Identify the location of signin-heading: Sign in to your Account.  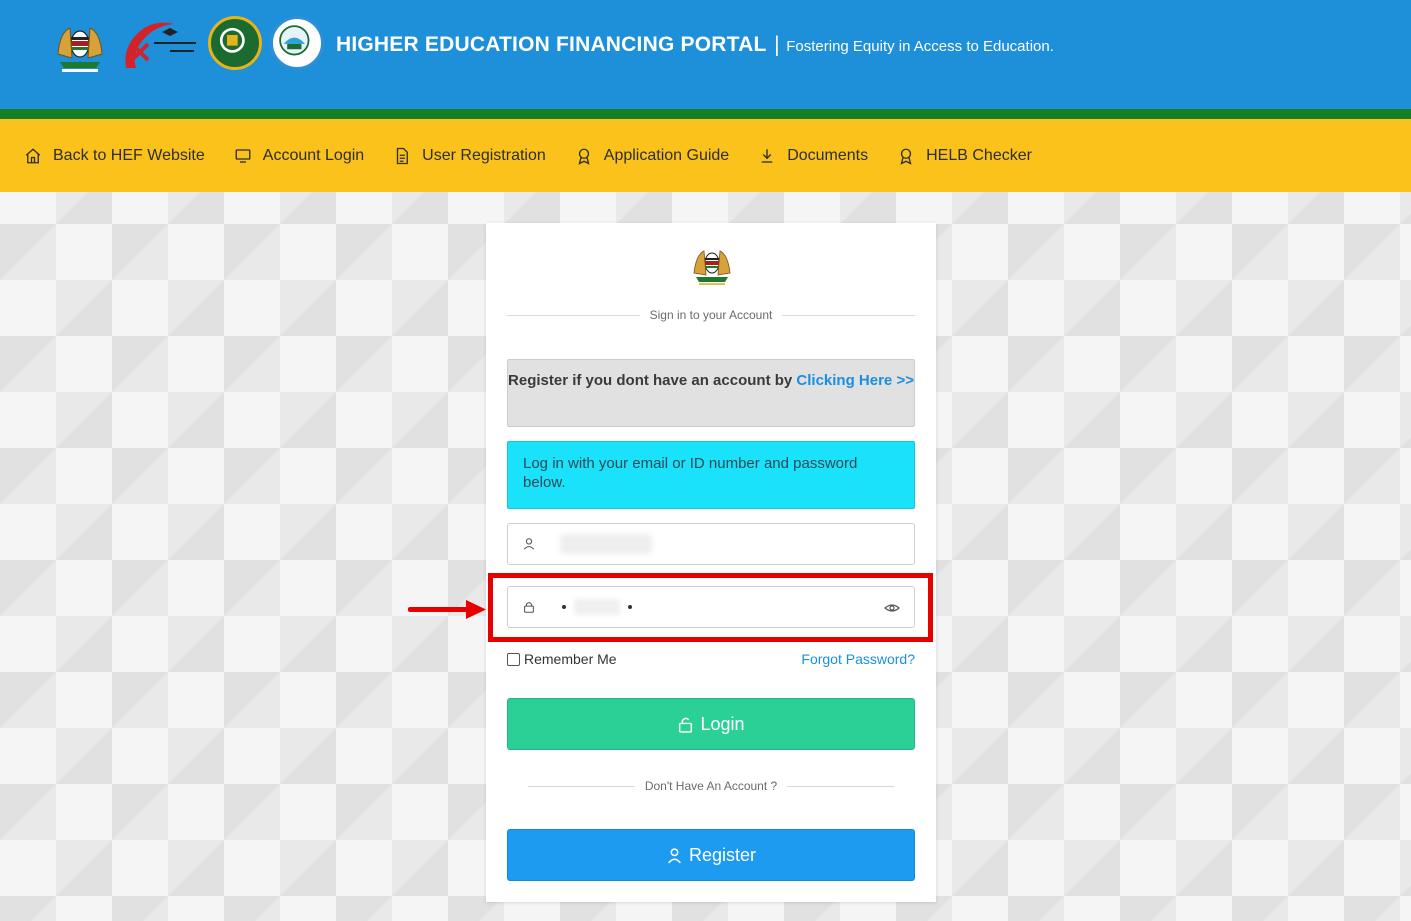
(711, 315).